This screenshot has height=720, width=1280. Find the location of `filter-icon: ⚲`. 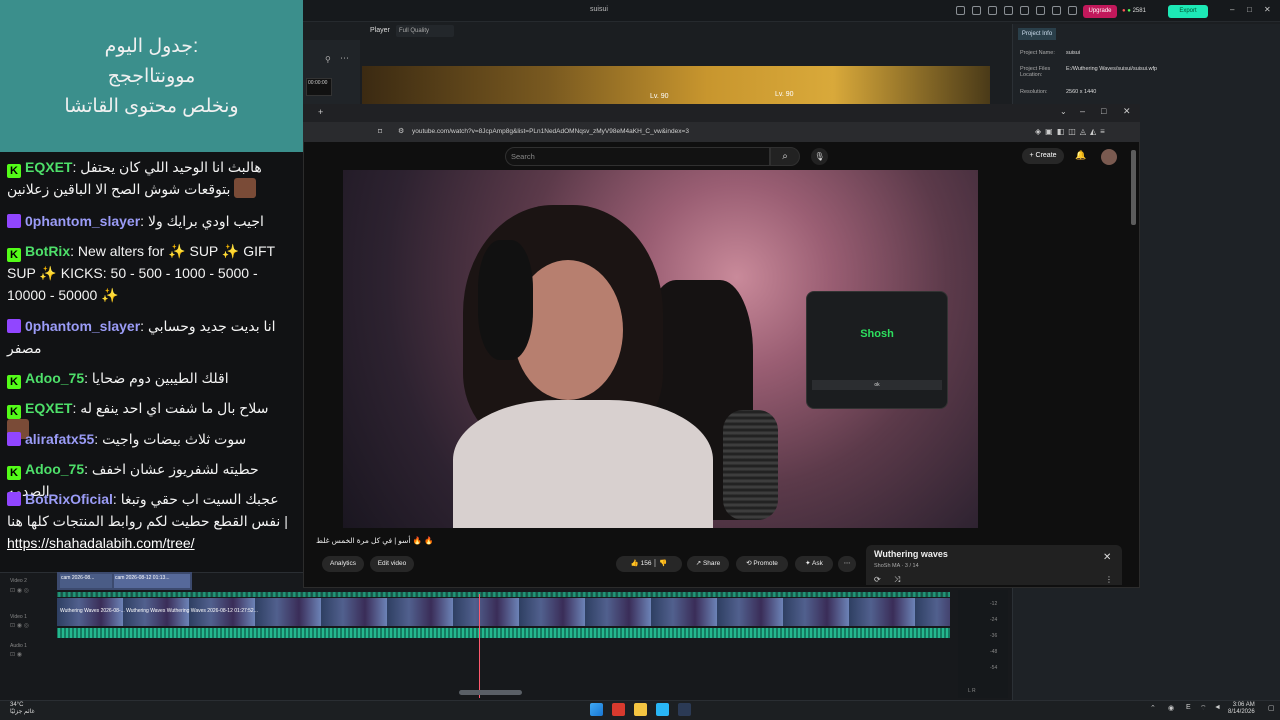

filter-icon: ⚲ is located at coordinates (328, 59).